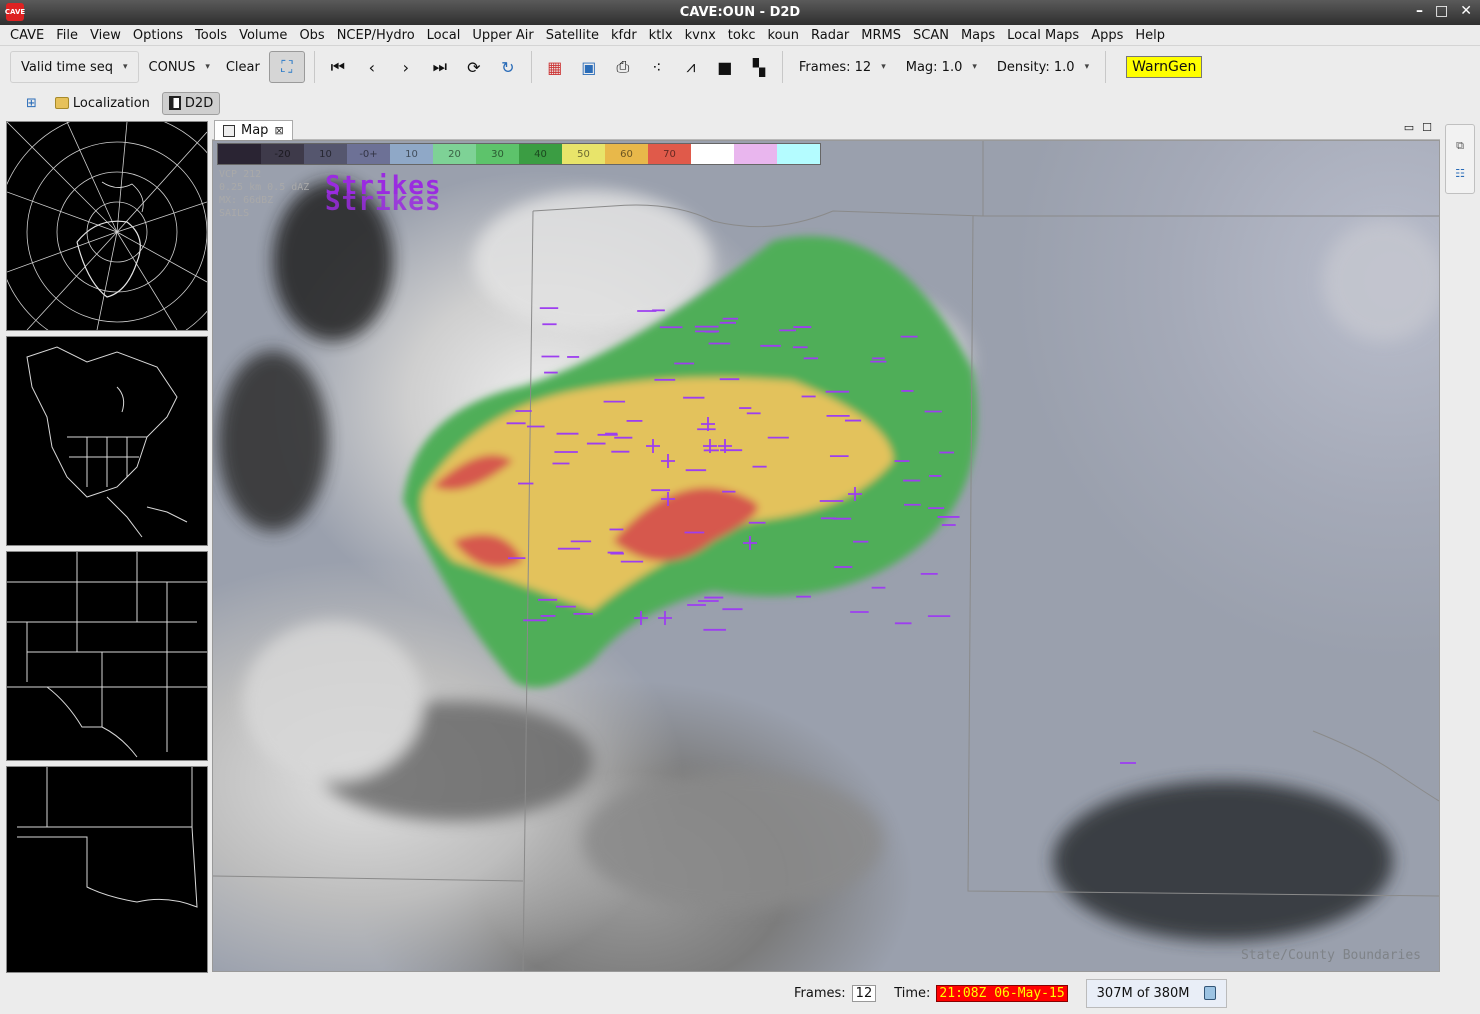  I want to click on previous-frame-button: ‹, so click(372, 67).